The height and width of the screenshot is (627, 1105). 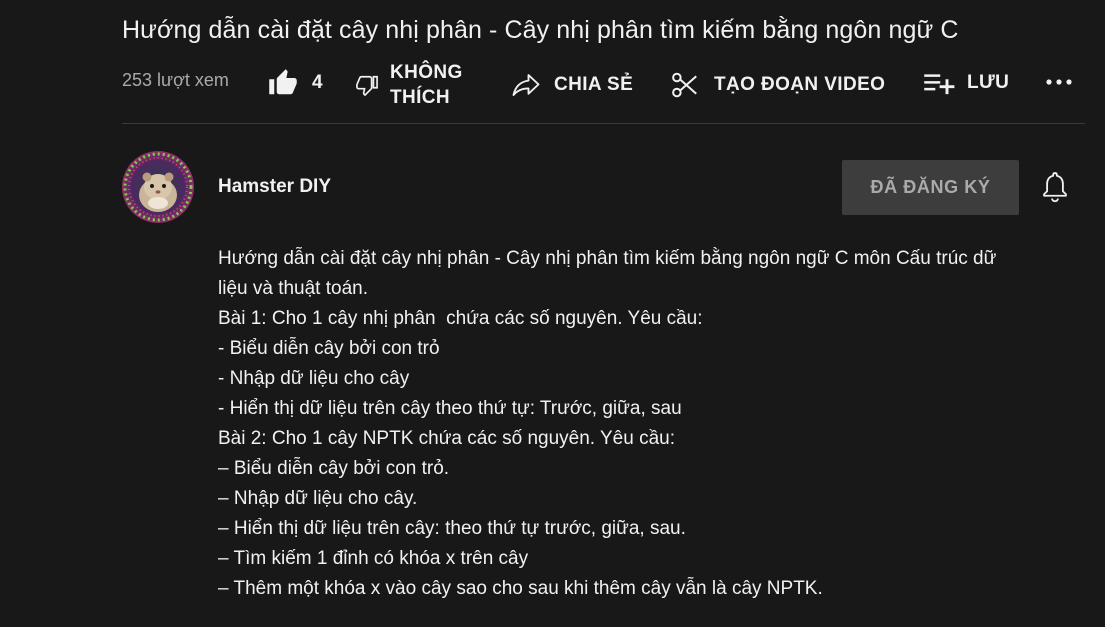 I want to click on share-button: CHIA SẺ, so click(x=571, y=85).